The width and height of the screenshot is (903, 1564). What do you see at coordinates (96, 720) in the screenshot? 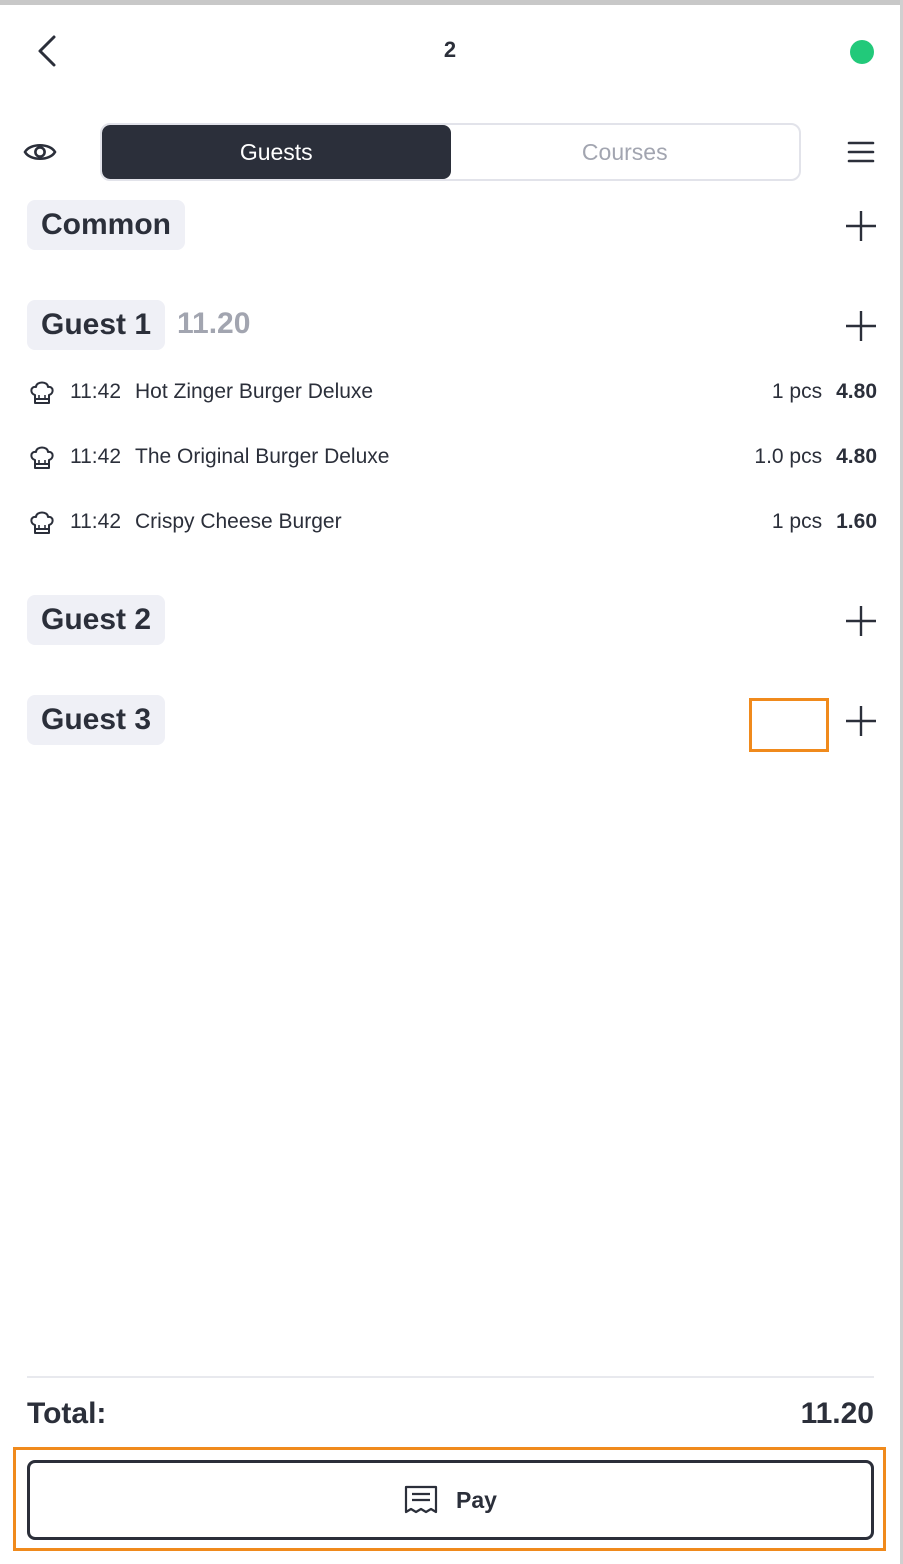
I see `section-guest-3: Guest 3` at bounding box center [96, 720].